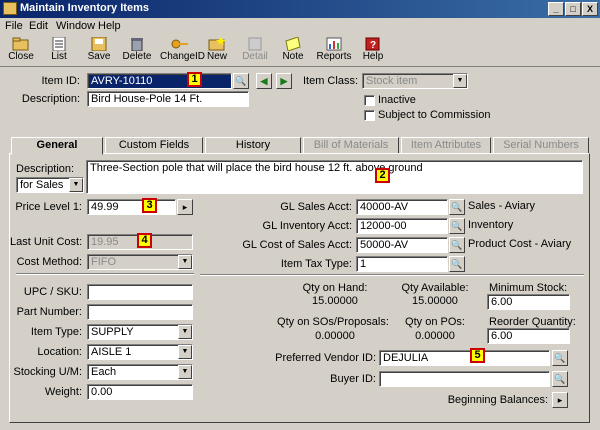  I want to click on callout-3: 3, so click(149, 205).